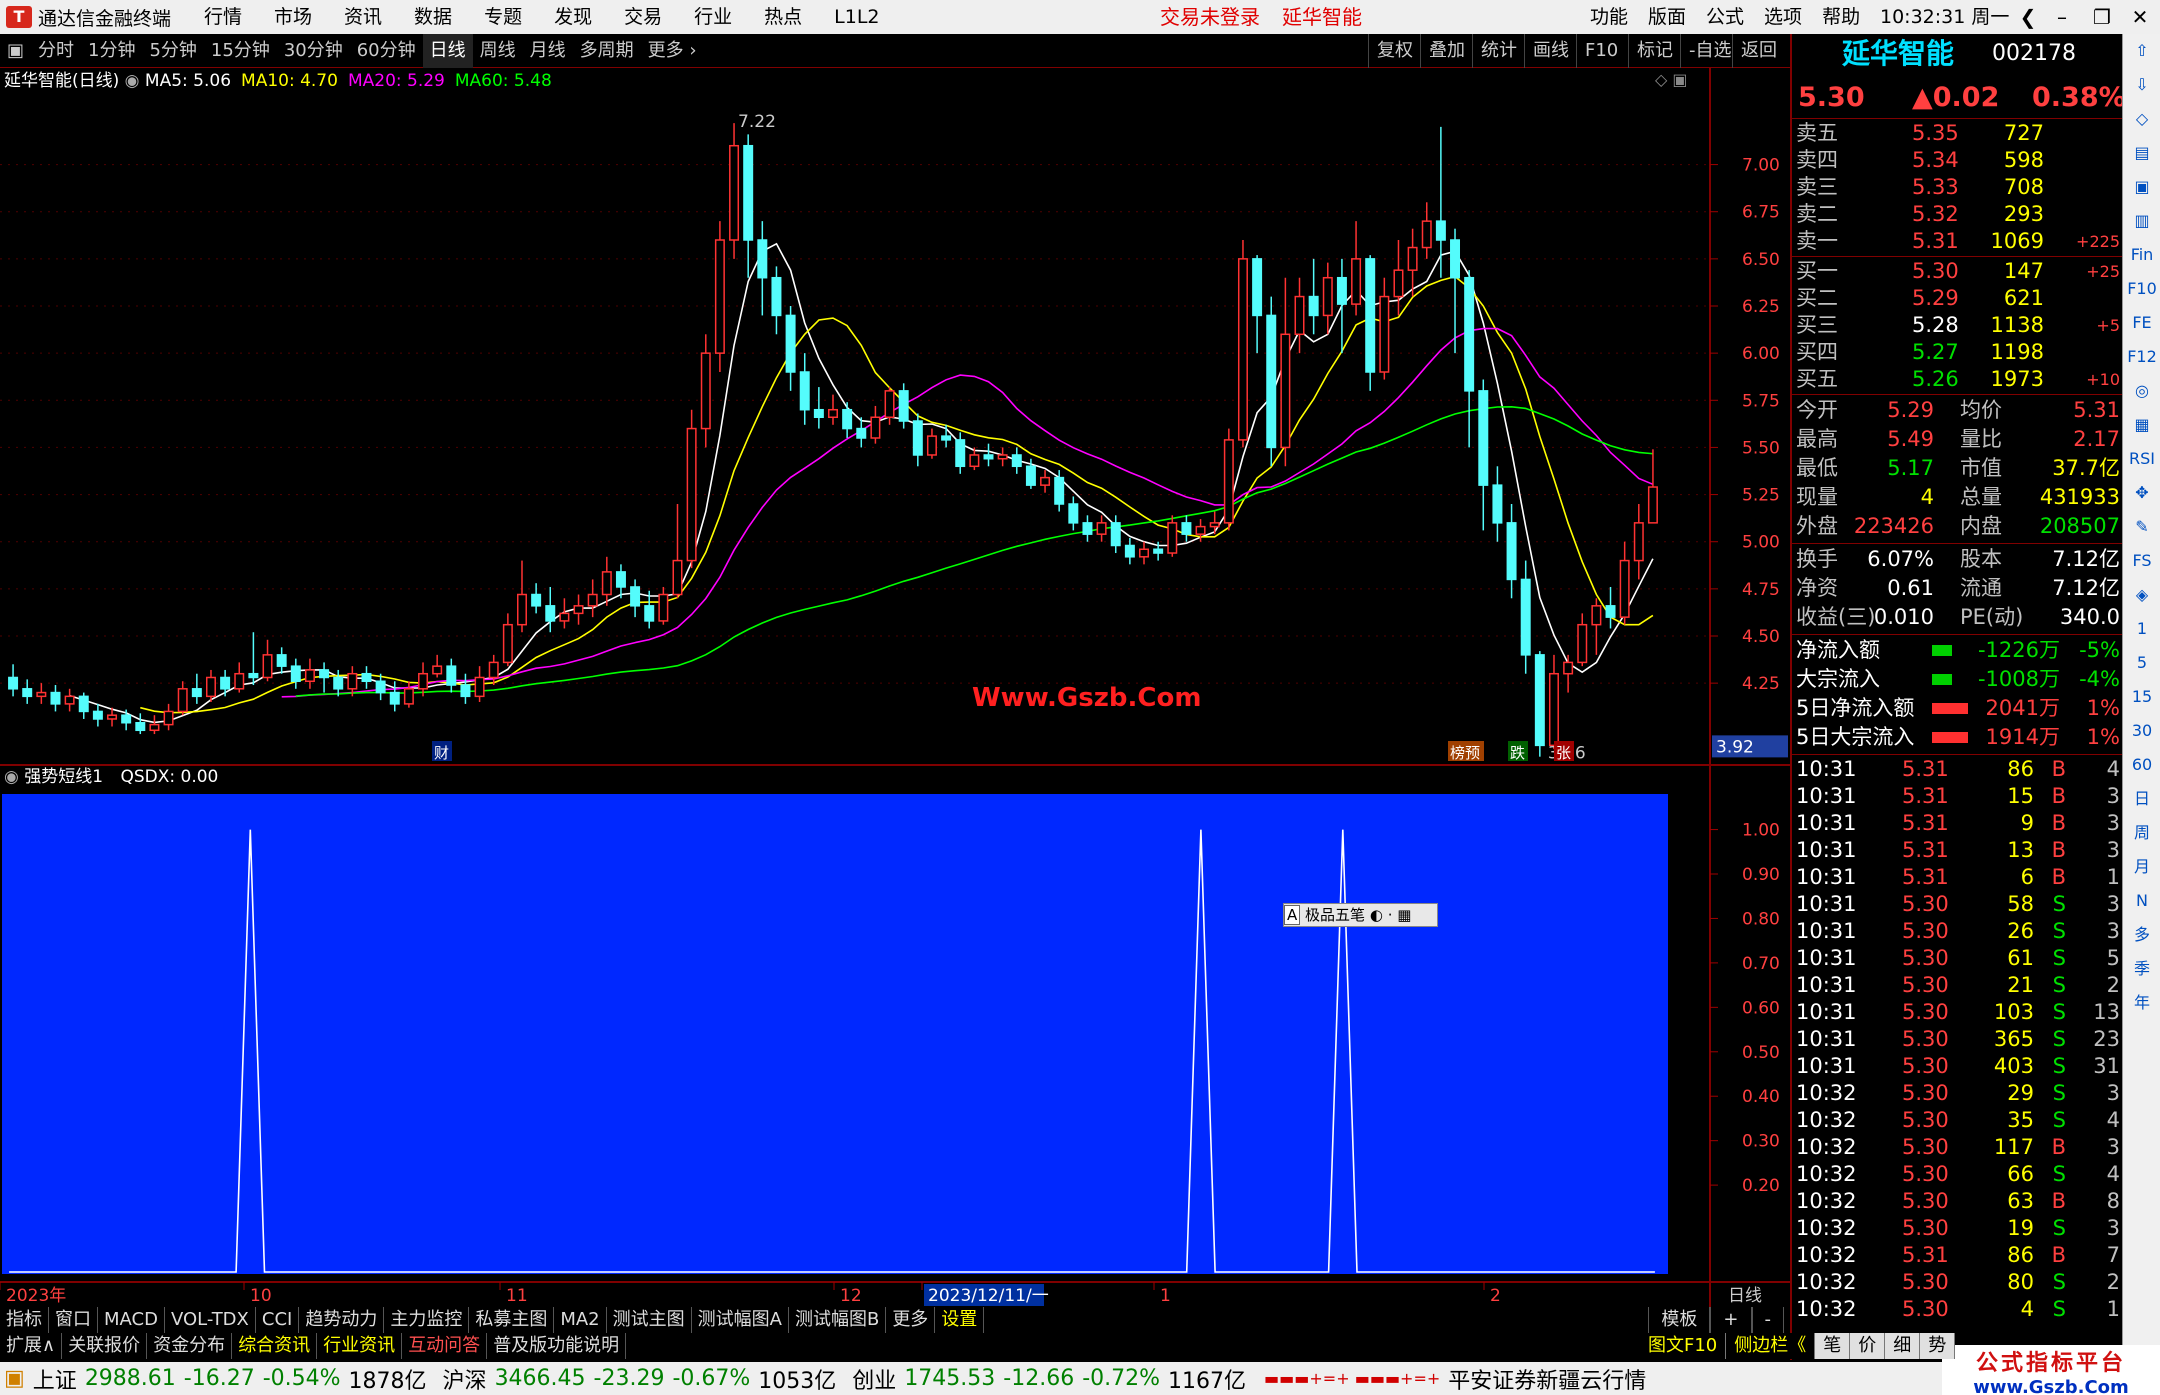 Image resolution: width=2160 pixels, height=1395 pixels. What do you see at coordinates (2142, 357) in the screenshot?
I see `sidebar-button-9: F12` at bounding box center [2142, 357].